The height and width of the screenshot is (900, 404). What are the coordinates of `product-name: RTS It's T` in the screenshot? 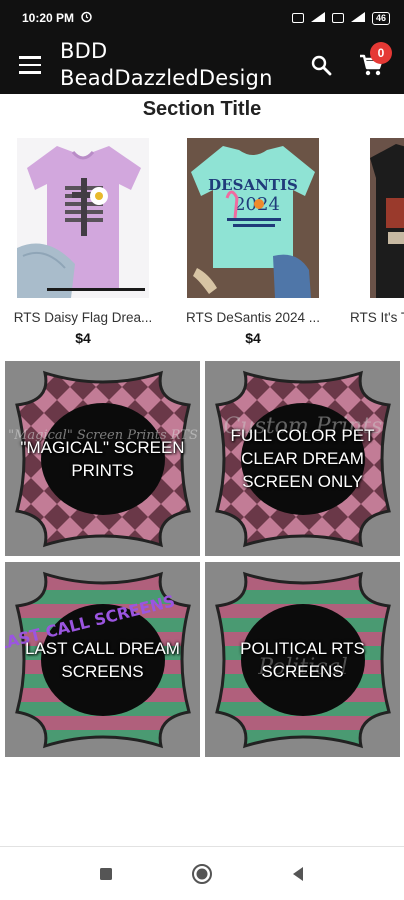 It's located at (377, 317).